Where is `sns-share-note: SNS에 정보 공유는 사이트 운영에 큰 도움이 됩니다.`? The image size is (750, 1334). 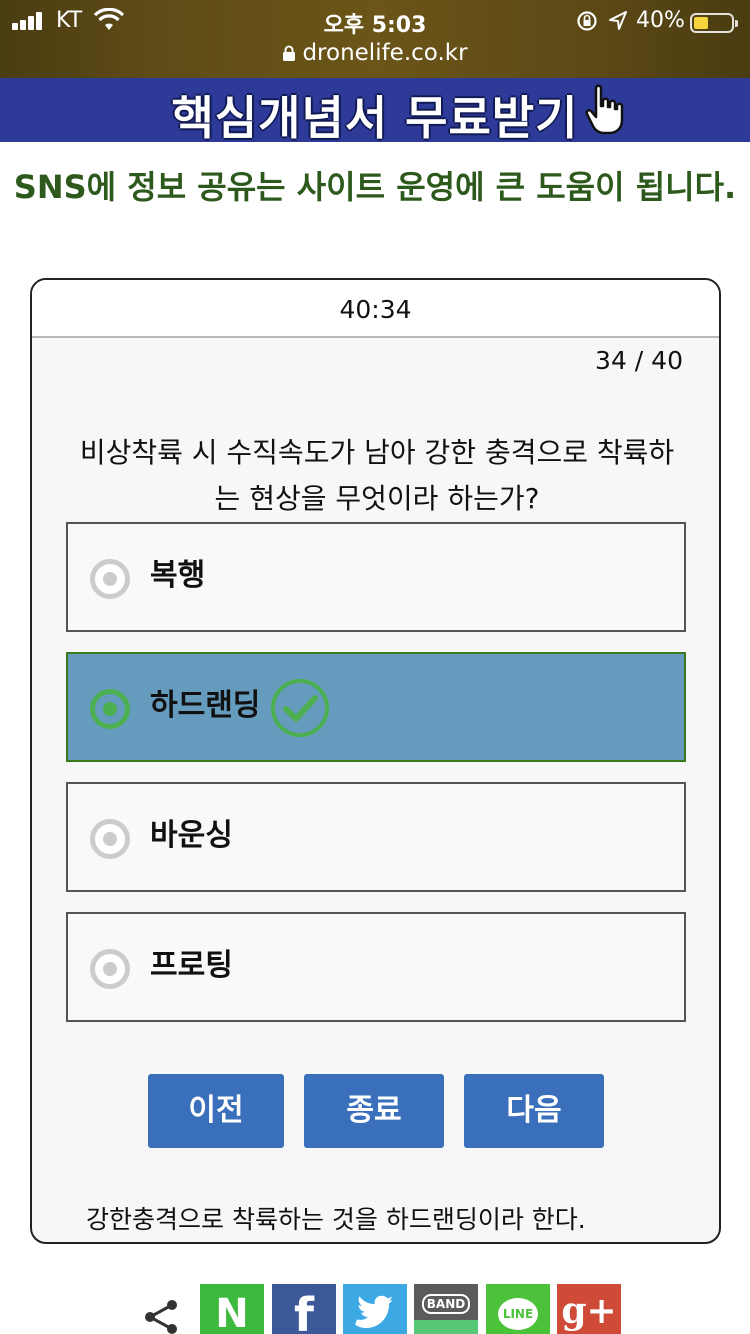
sns-share-note: SNS에 정보 공유는 사이트 운영에 큰 도움이 됩니다. is located at coordinates (375, 187).